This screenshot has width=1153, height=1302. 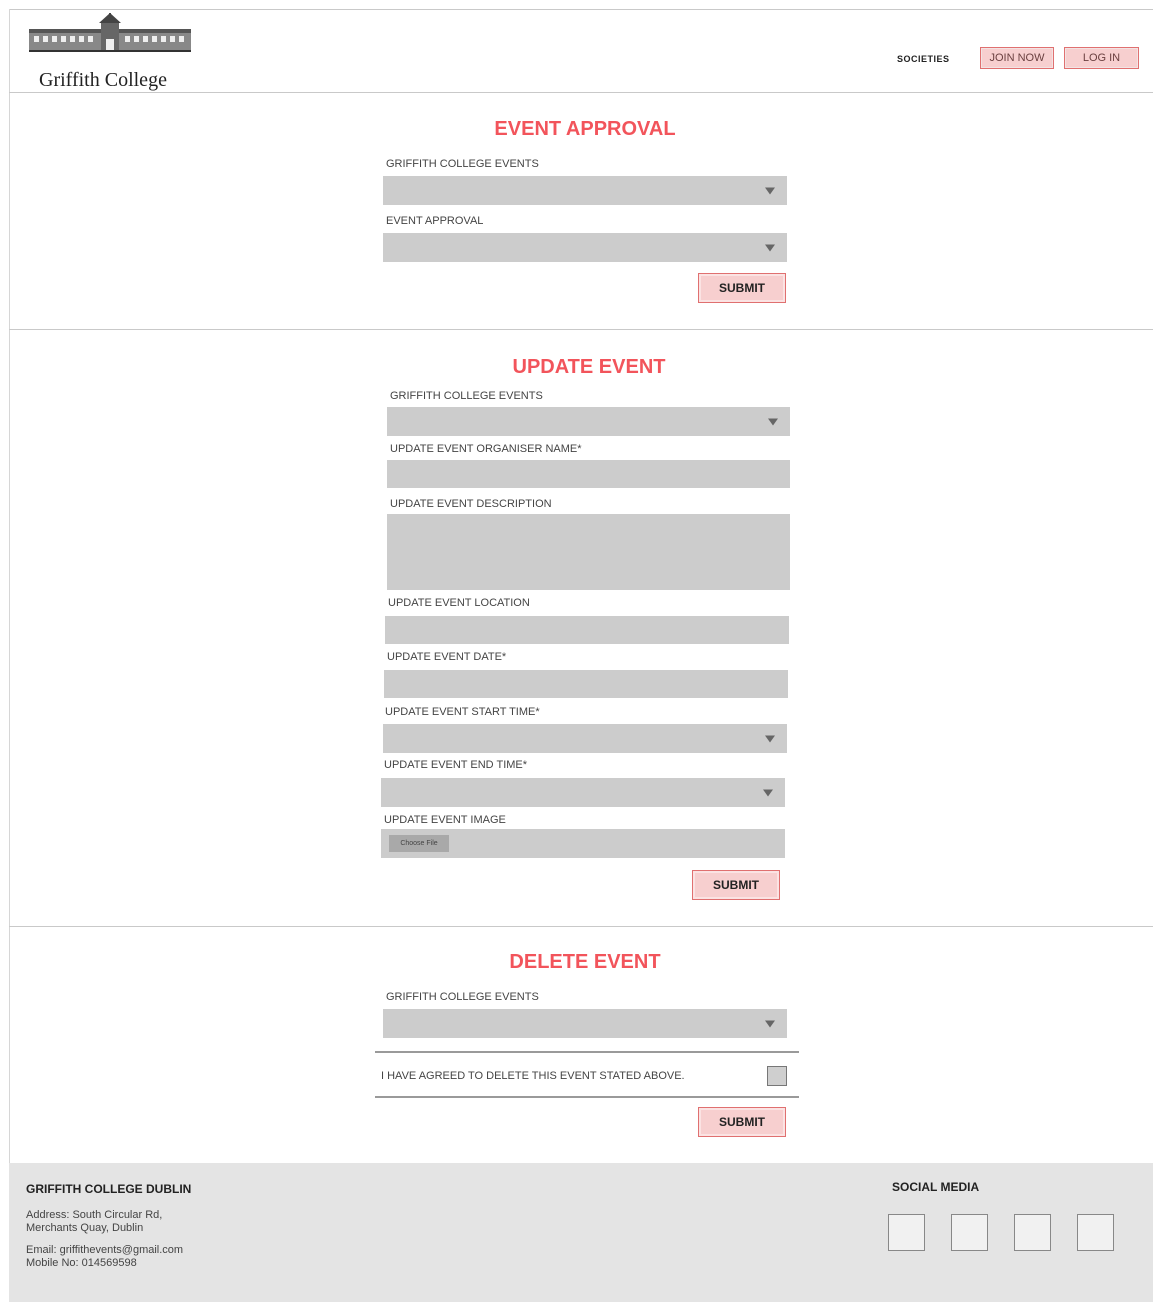 I want to click on choose-file-button: Choose File, so click(x=419, y=843).